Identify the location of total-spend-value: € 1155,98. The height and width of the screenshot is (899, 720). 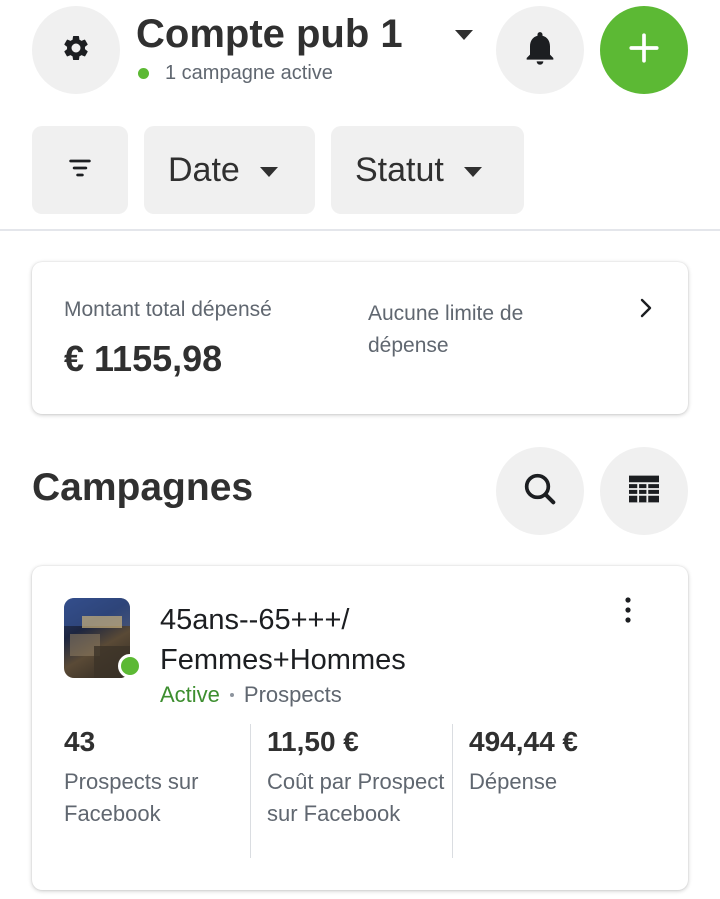
(143, 358).